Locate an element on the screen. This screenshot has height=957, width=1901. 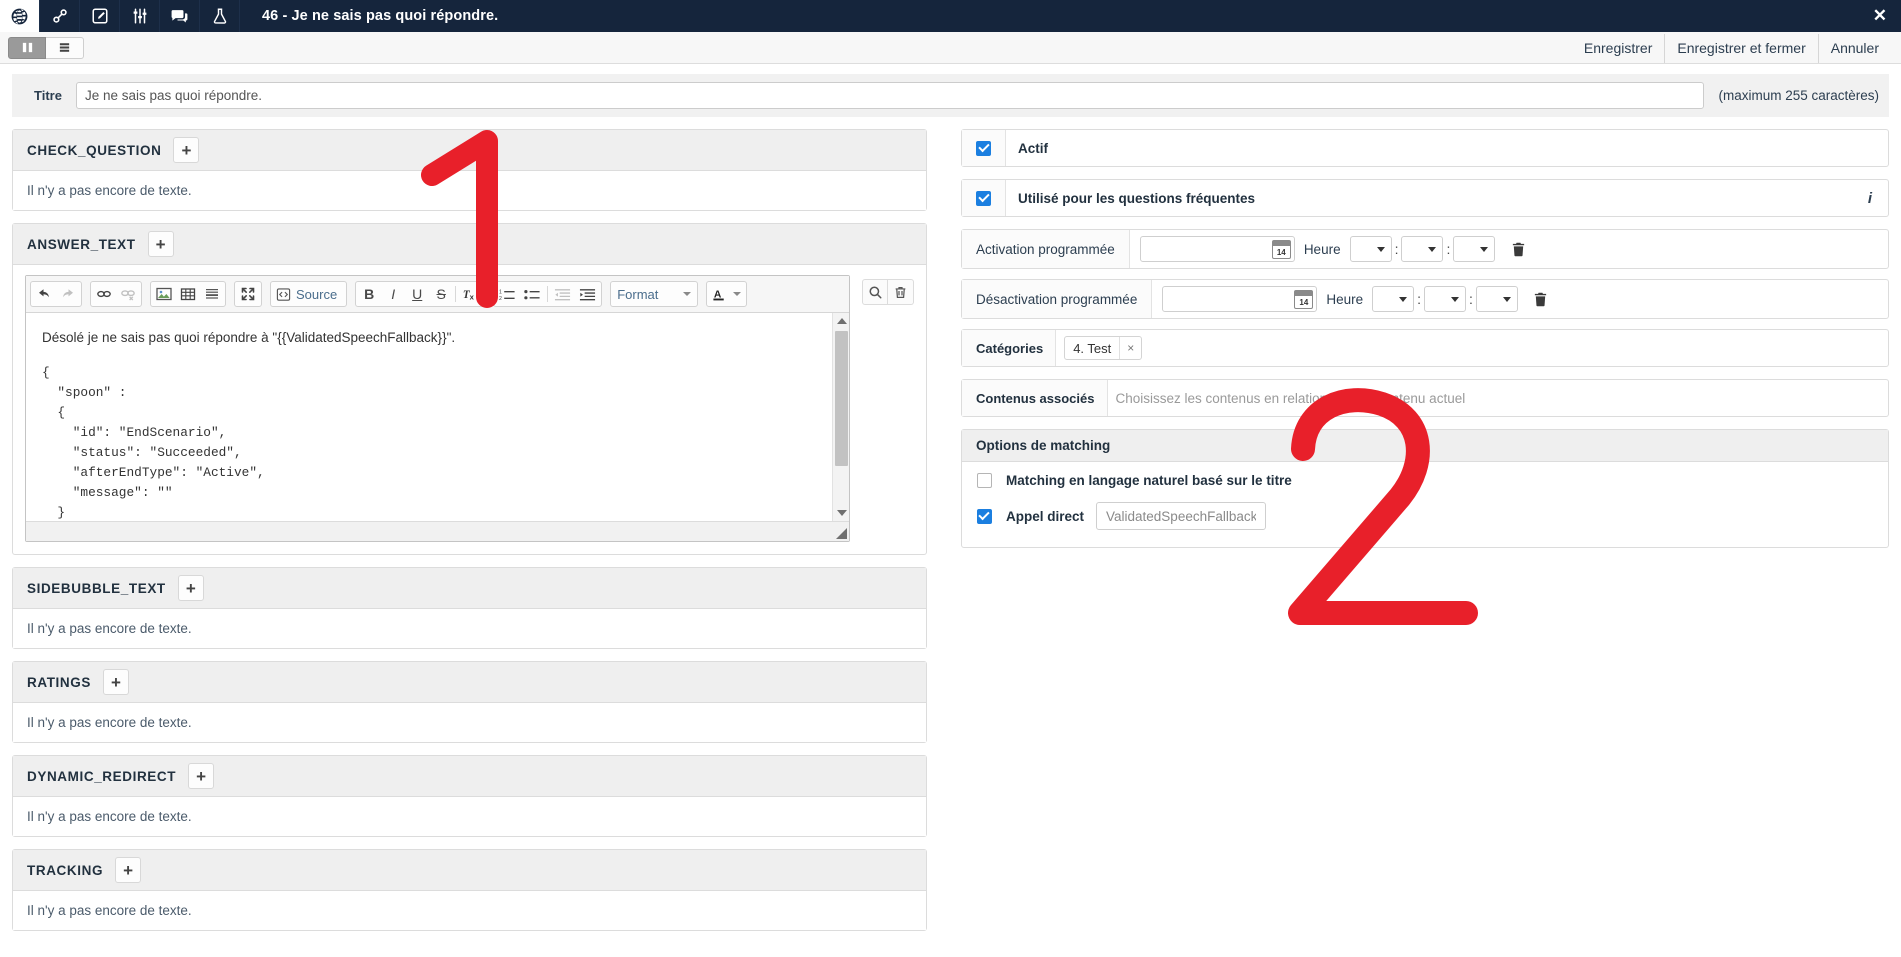
add-tracking-button: + is located at coordinates (128, 870).